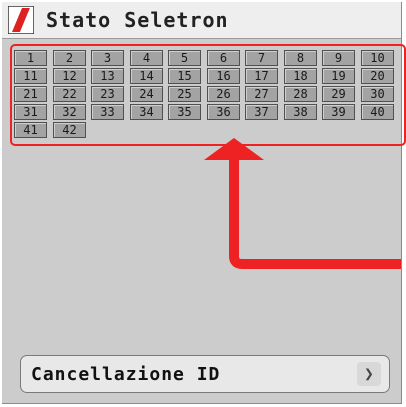 This screenshot has width=406, height=407. I want to click on seletron-cell-38: 38, so click(300, 112).